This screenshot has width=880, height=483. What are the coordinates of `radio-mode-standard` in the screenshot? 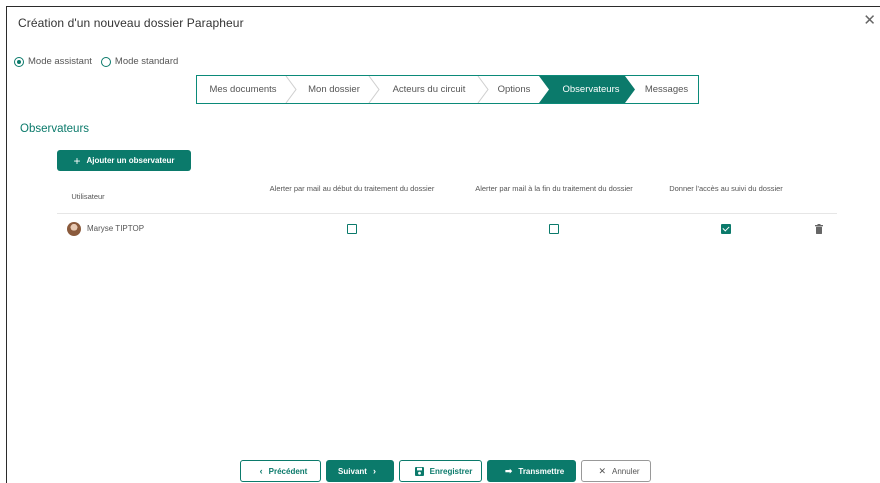 It's located at (105, 61).